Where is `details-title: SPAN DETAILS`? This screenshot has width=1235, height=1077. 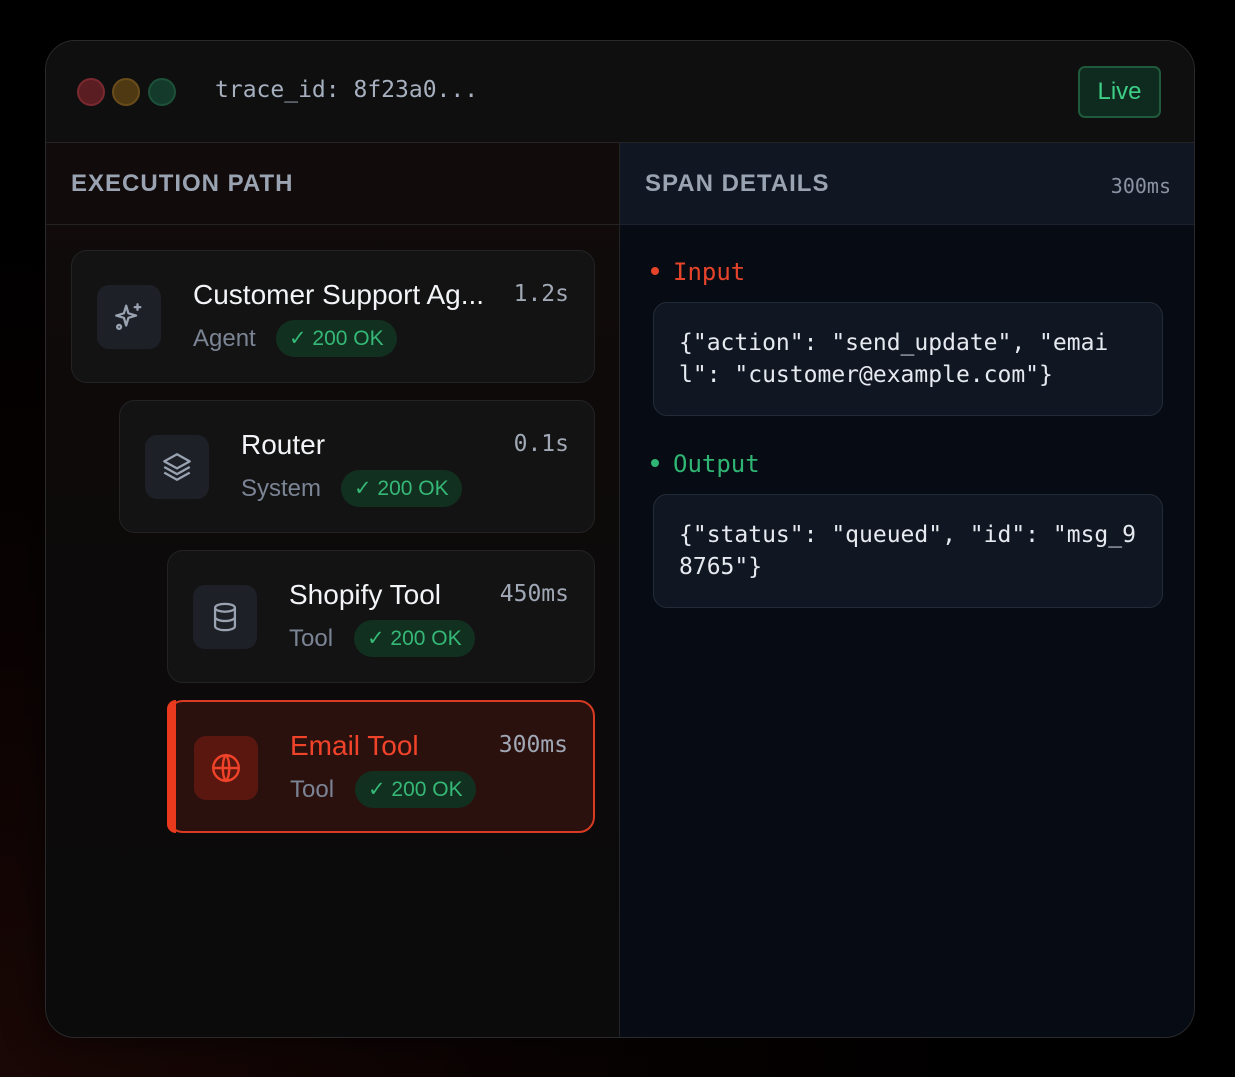
details-title: SPAN DETAILS is located at coordinates (737, 183).